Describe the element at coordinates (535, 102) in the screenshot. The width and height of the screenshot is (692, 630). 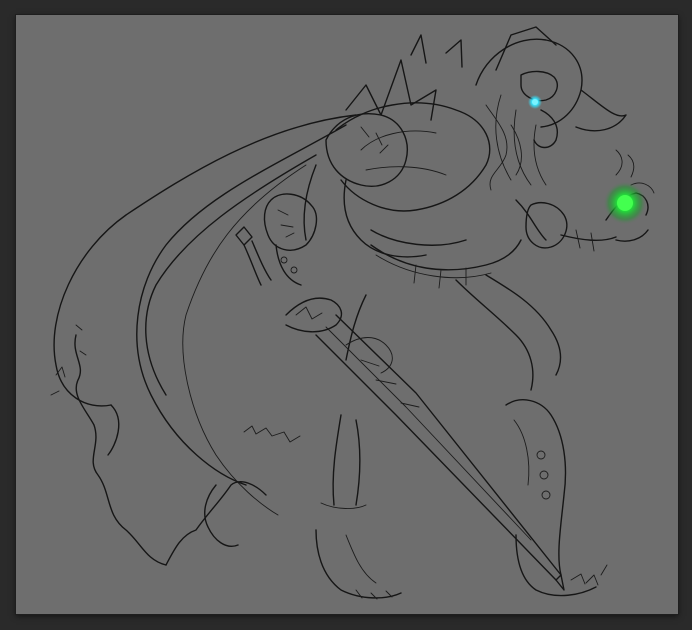
I see `glowing-eye` at that location.